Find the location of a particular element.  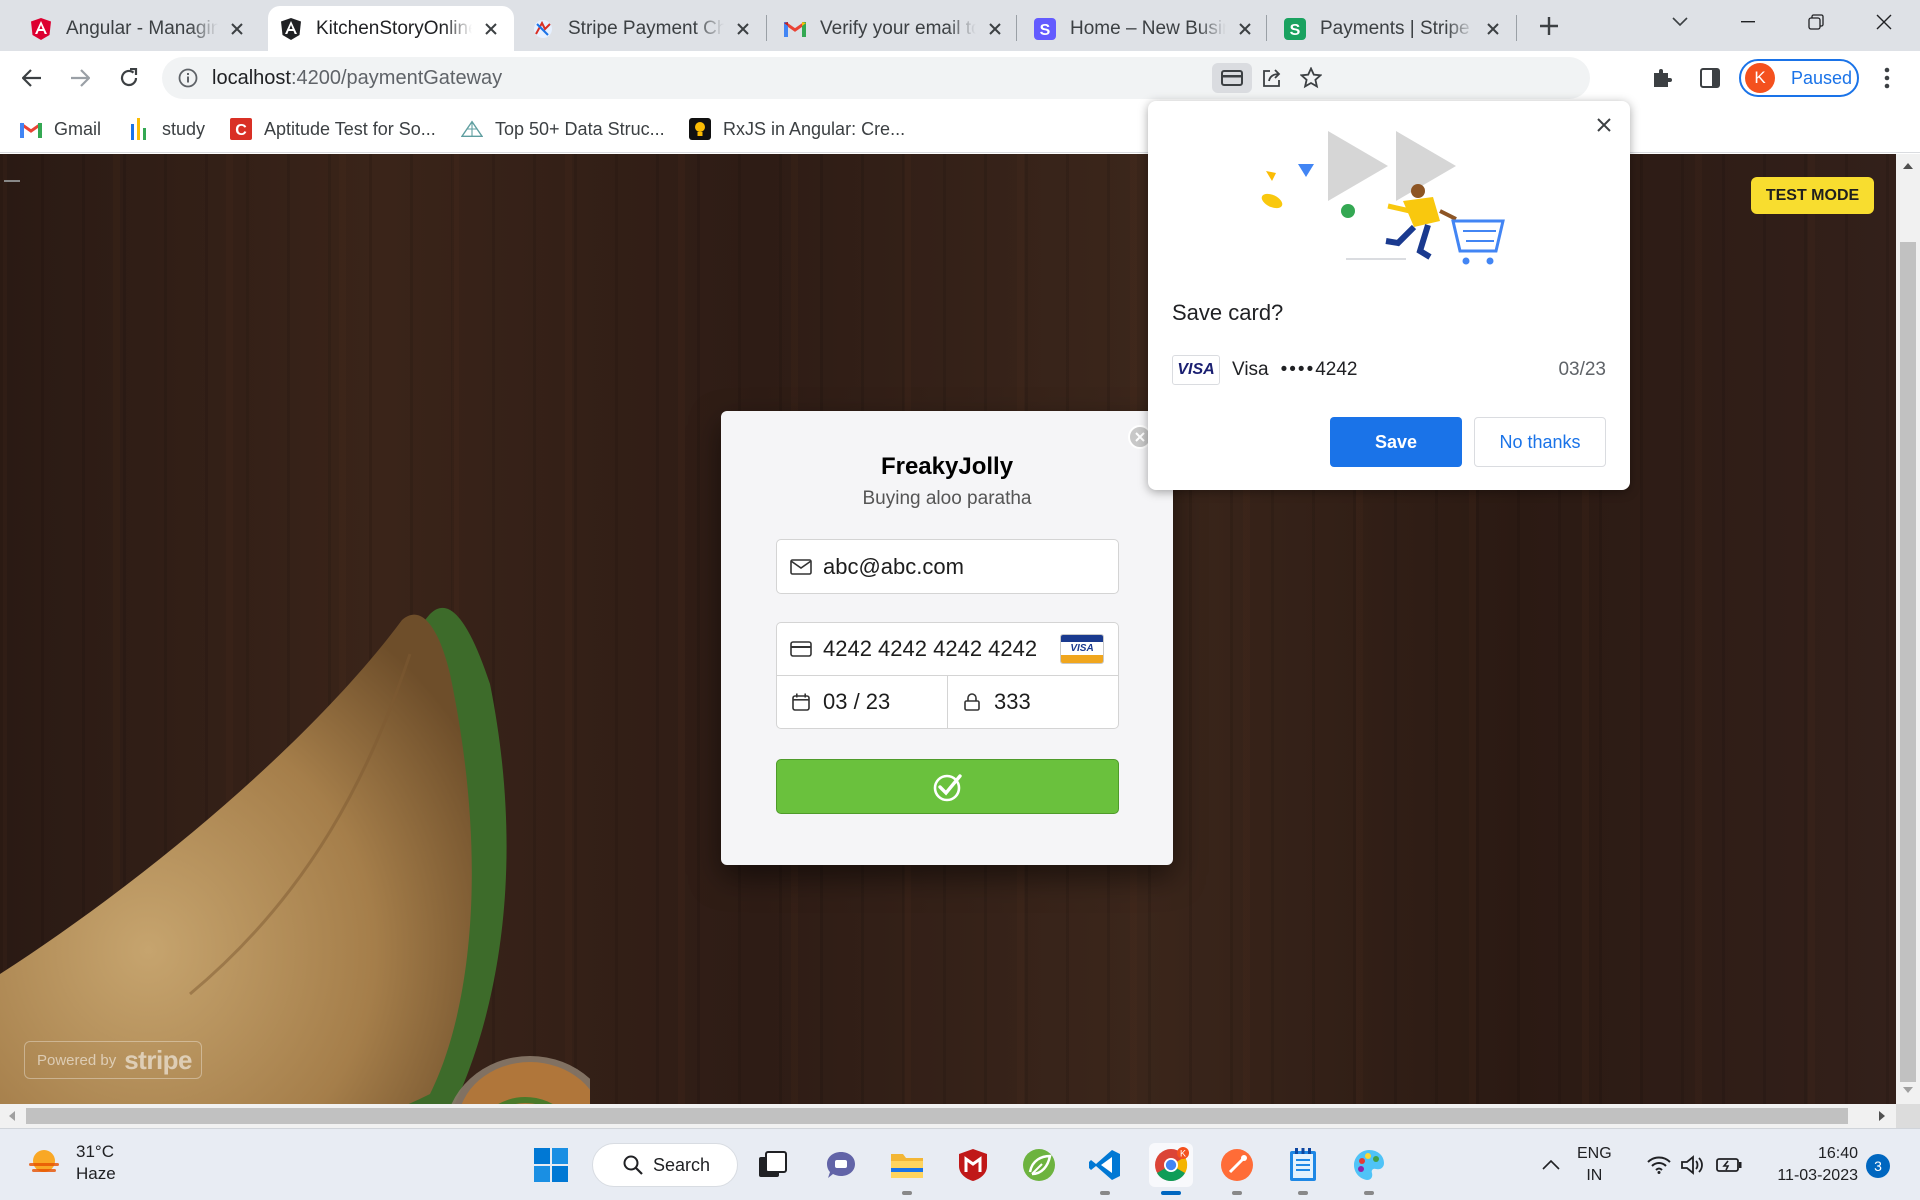

expiry-field: 03 / 23 is located at coordinates (862, 702).